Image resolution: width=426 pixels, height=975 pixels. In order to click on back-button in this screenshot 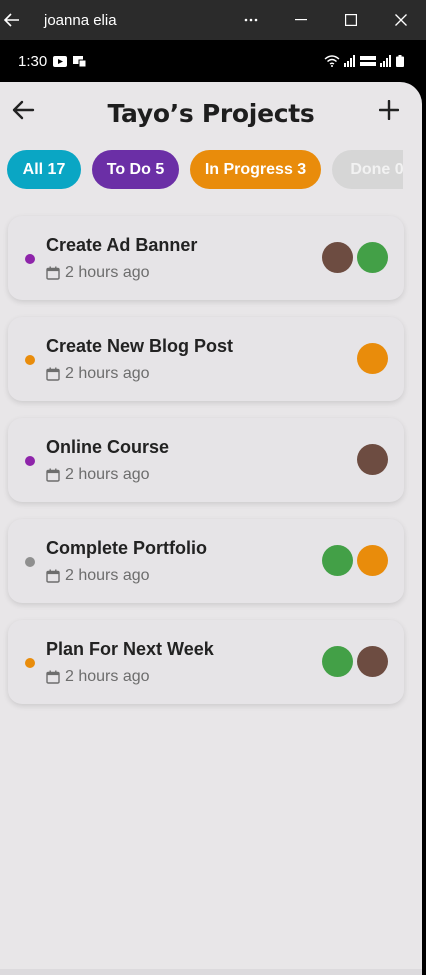, I will do `click(23, 110)`.